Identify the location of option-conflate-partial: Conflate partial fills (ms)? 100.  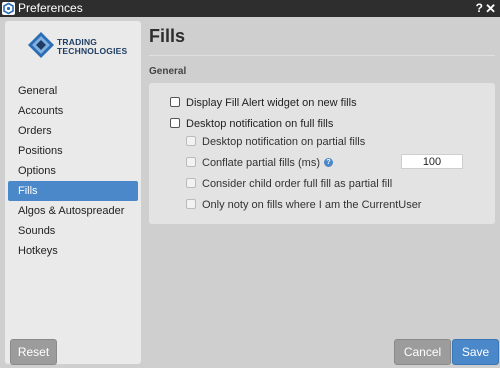
(331, 162).